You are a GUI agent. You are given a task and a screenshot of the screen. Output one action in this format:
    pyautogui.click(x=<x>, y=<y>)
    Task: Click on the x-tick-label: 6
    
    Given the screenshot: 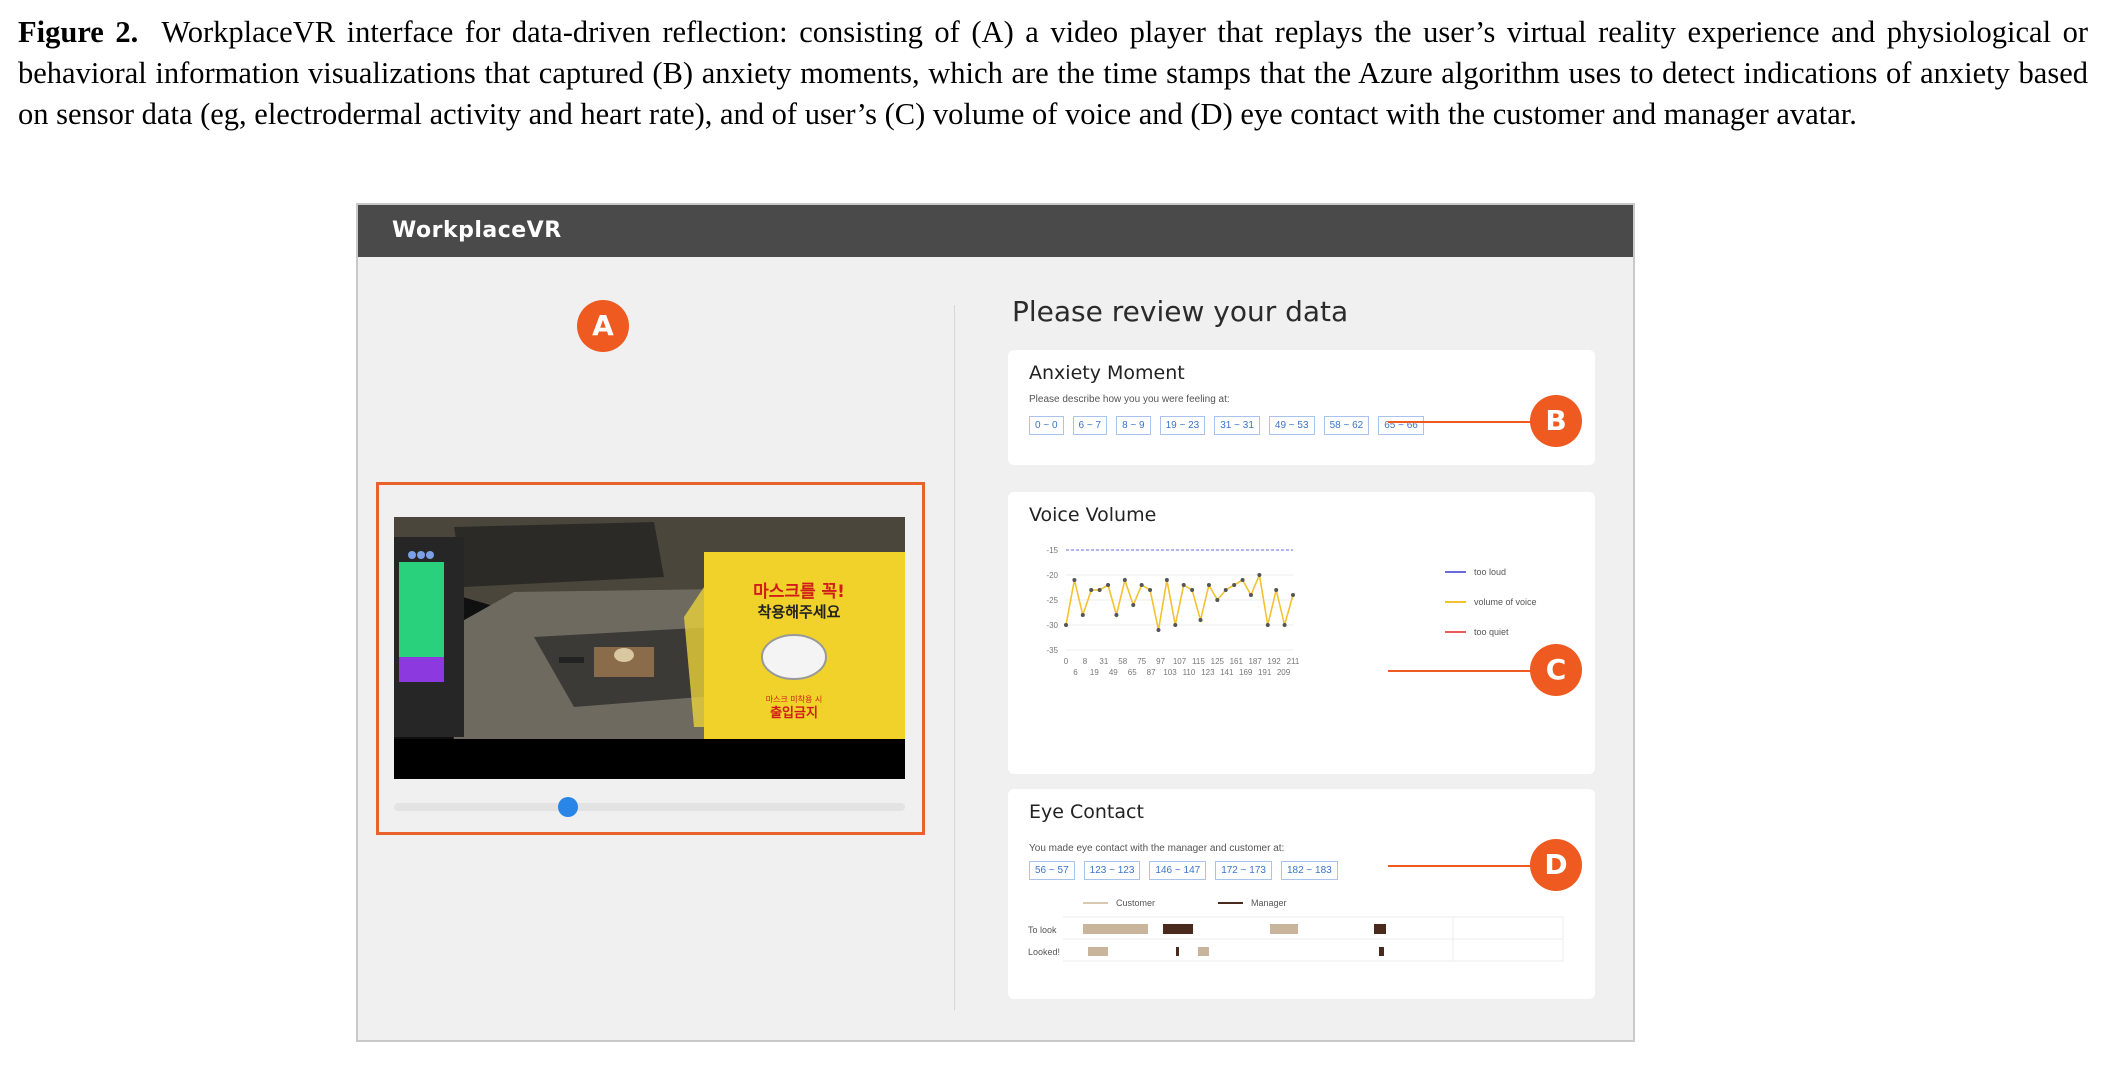 What is the action you would take?
    pyautogui.click(x=1075, y=672)
    